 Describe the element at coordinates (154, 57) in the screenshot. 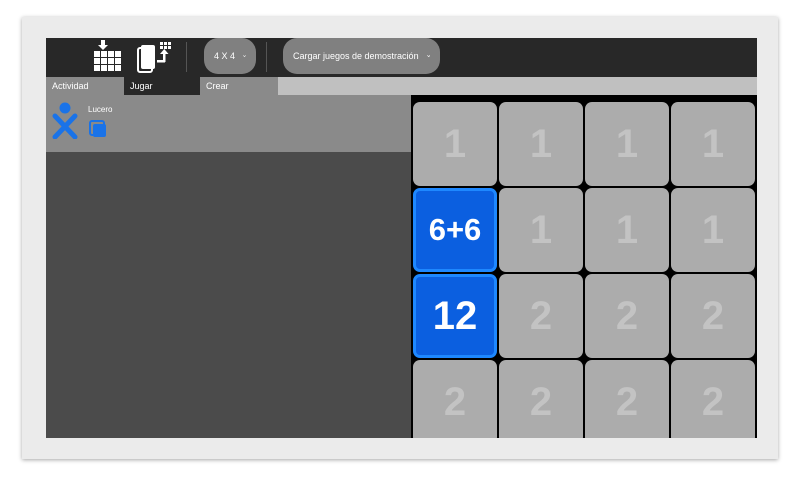

I see `load-game-icon` at that location.